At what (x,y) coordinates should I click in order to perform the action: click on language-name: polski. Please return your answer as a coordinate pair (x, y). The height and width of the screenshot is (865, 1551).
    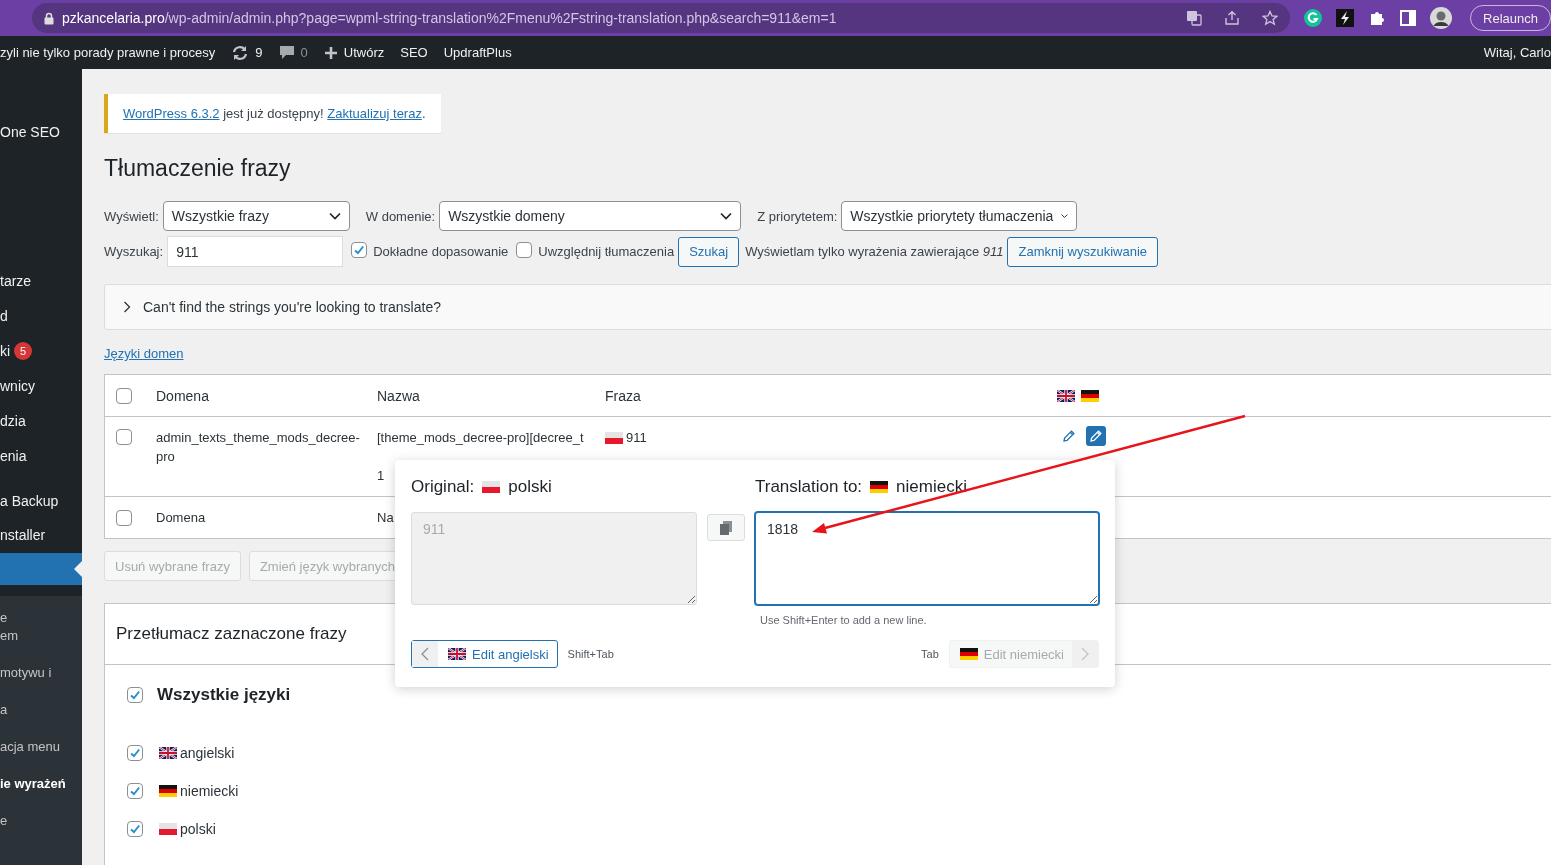
    Looking at the image, I should click on (530, 487).